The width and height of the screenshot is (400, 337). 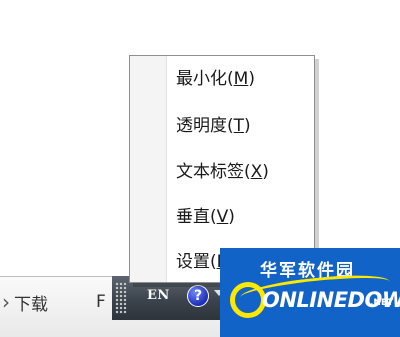 What do you see at coordinates (121, 298) in the screenshot?
I see `grip-handle-icon` at bounding box center [121, 298].